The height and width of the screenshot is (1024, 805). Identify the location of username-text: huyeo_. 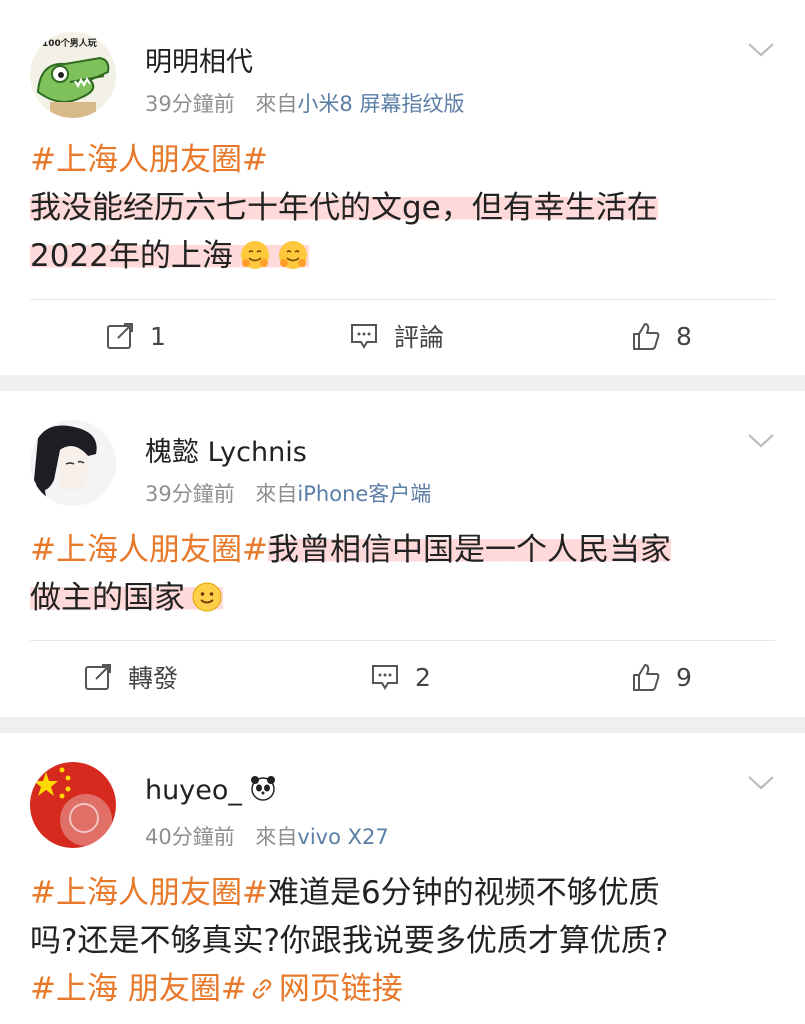
(193, 790).